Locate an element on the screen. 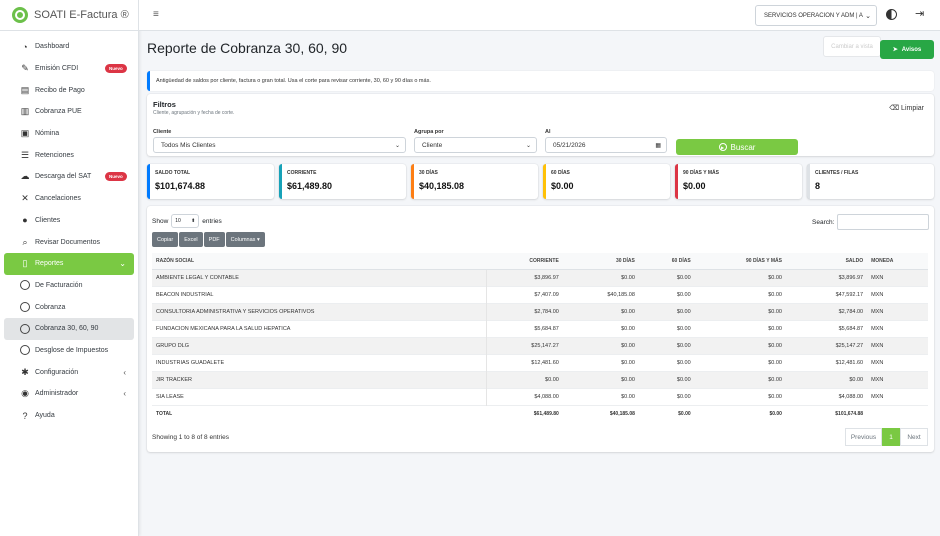 This screenshot has height=536, width=940. sidebar-item-cancelaciones: ✕ Cancelaciones is located at coordinates (69, 199).